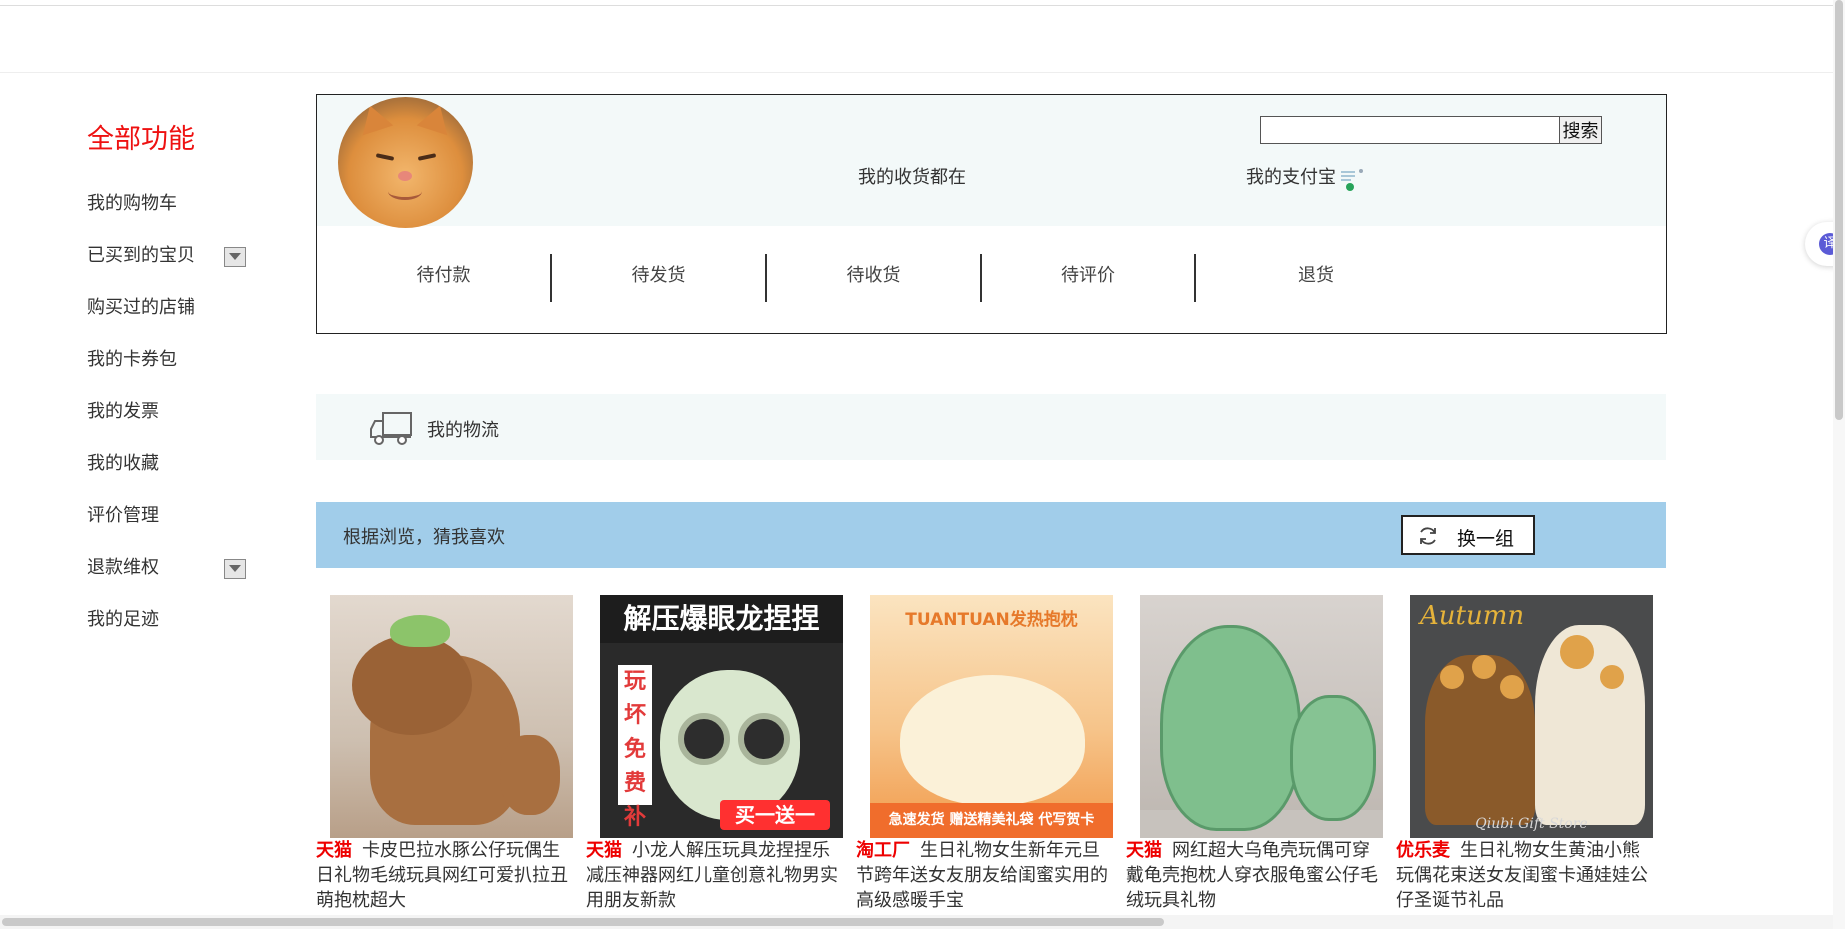  I want to click on alipay-link: 我的支付宝, so click(1291, 176).